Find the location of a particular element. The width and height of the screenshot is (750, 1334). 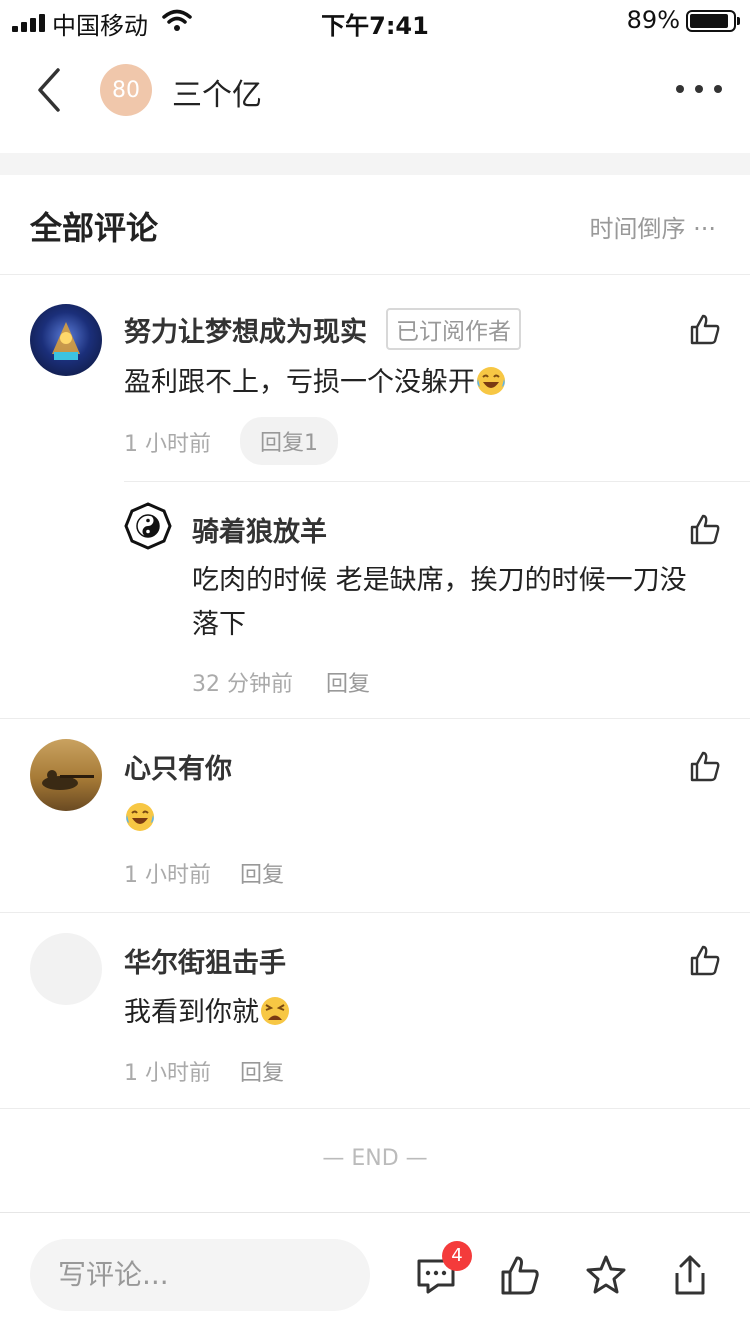

comments-title: 全部评论 is located at coordinates (94, 228).